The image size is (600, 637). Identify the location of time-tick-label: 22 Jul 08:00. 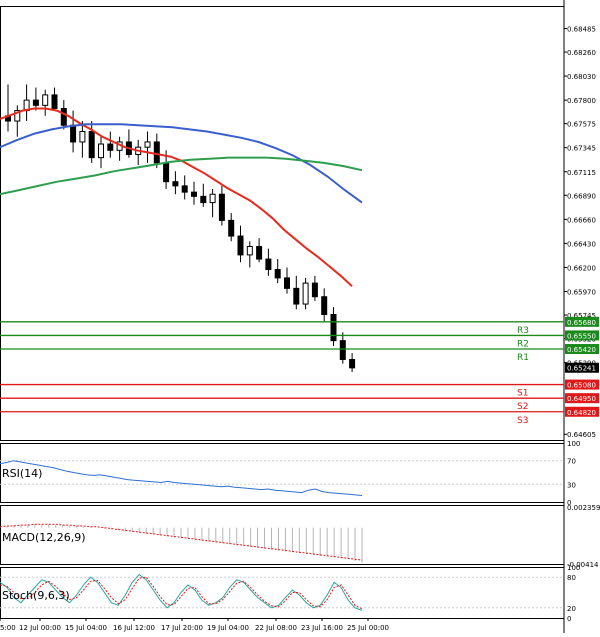
(276, 628).